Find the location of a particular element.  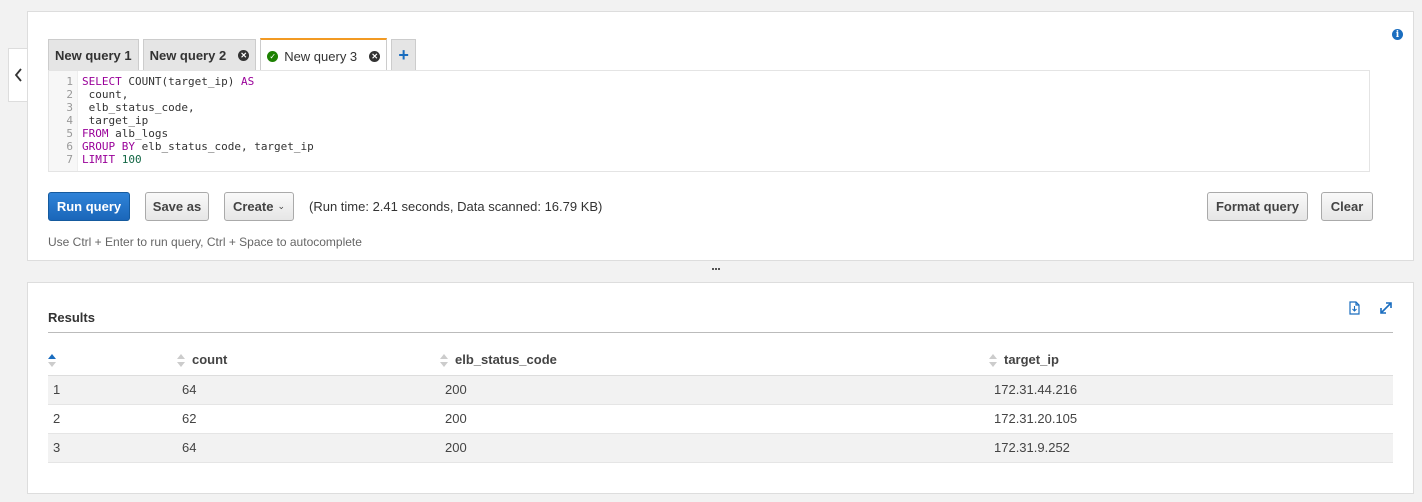

clear-label: Clear is located at coordinates (1347, 206).